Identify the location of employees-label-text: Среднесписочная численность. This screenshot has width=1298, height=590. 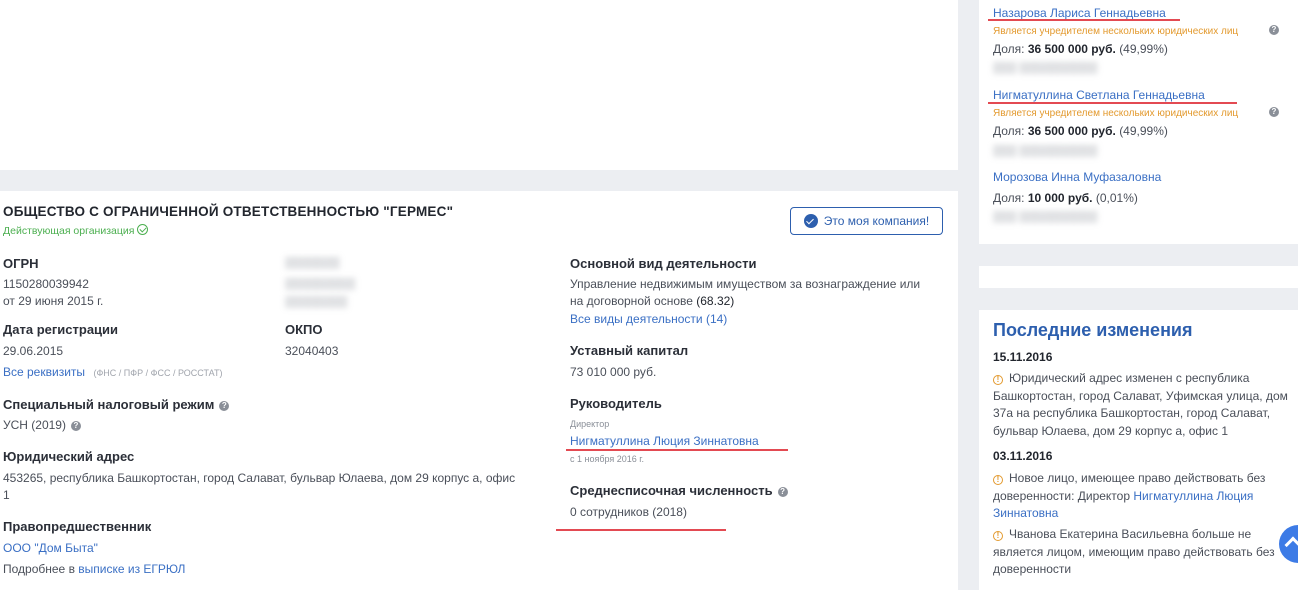
(671, 490).